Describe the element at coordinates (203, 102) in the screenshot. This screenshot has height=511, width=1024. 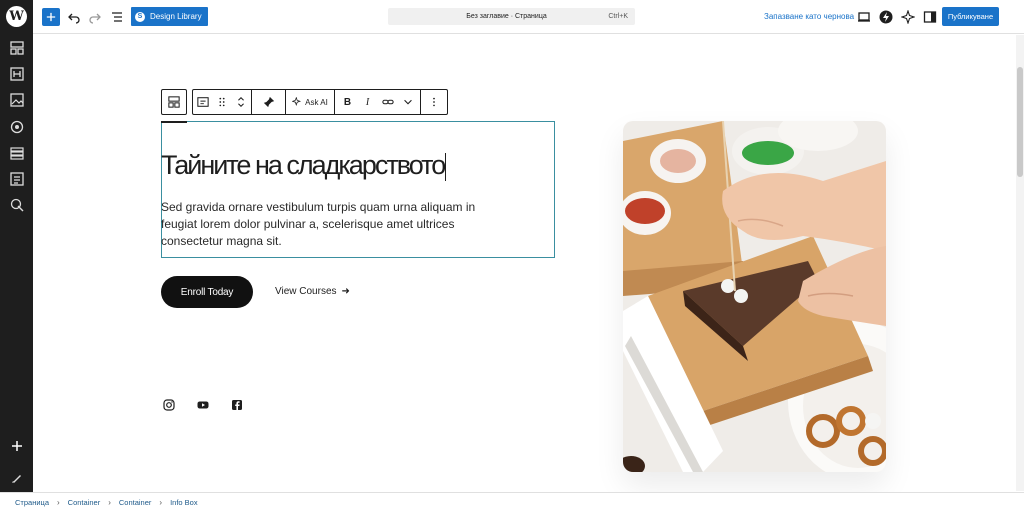
I see `info-box-block-icon` at that location.